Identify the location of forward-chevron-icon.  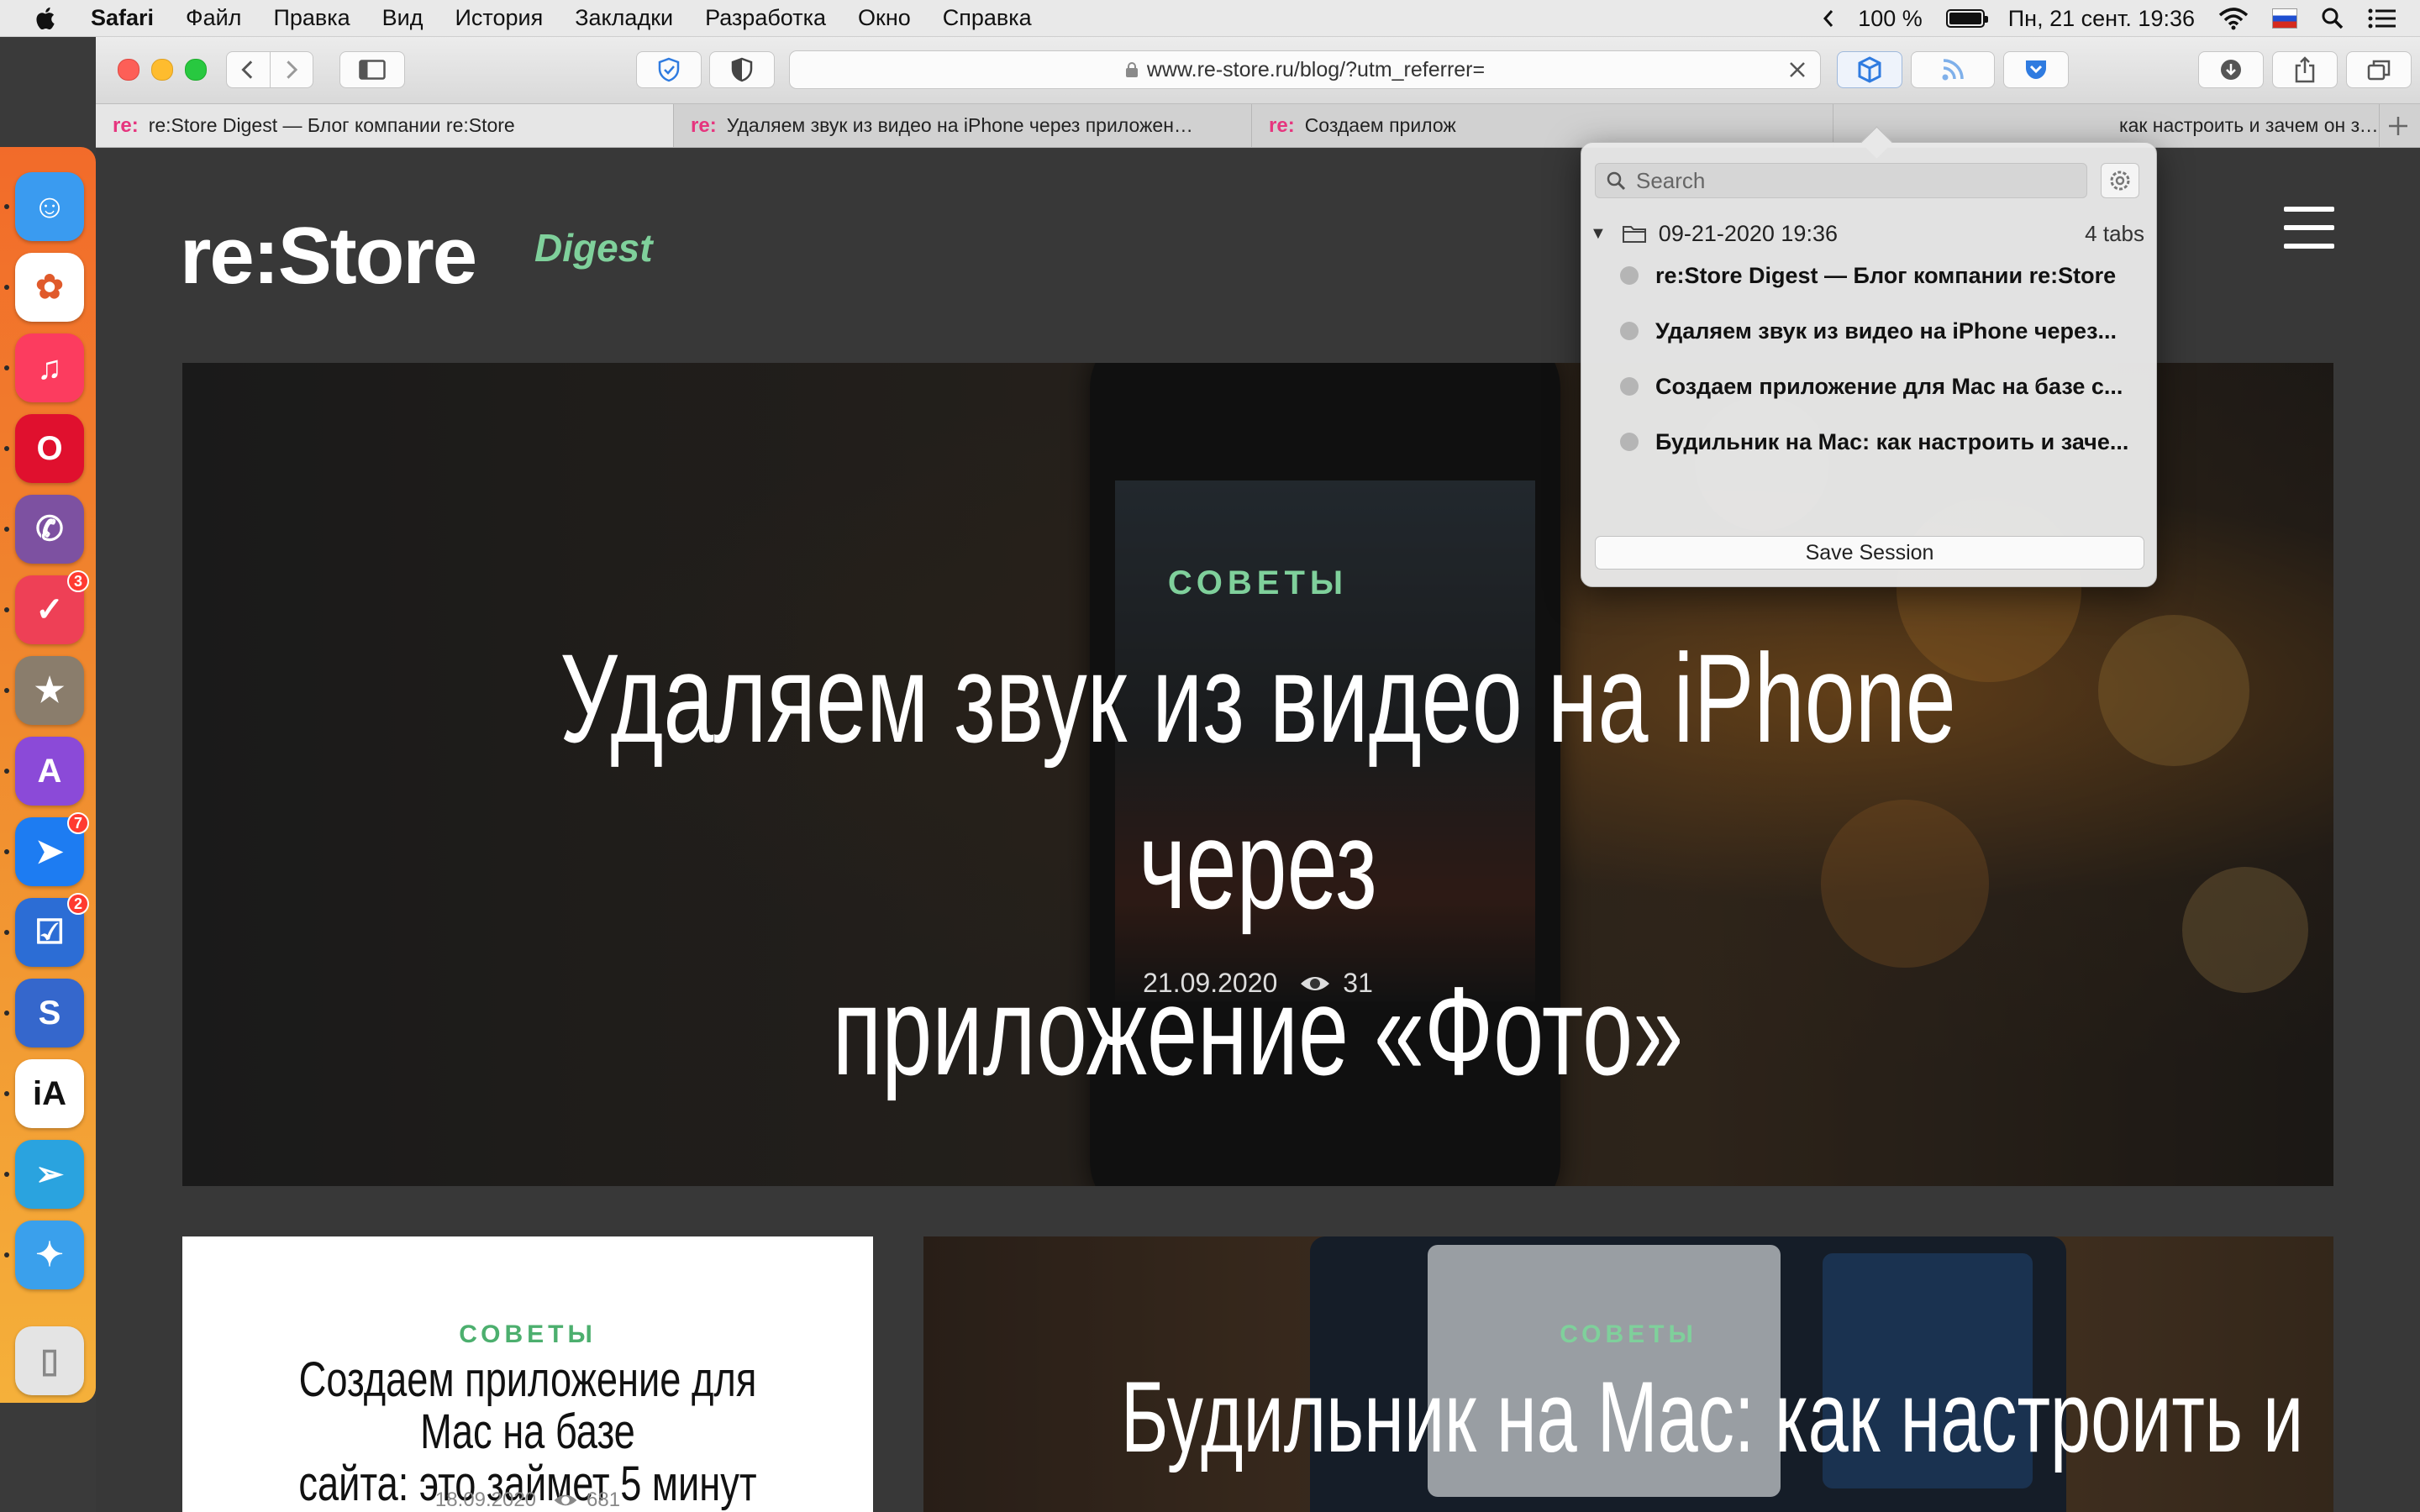
(291, 69).